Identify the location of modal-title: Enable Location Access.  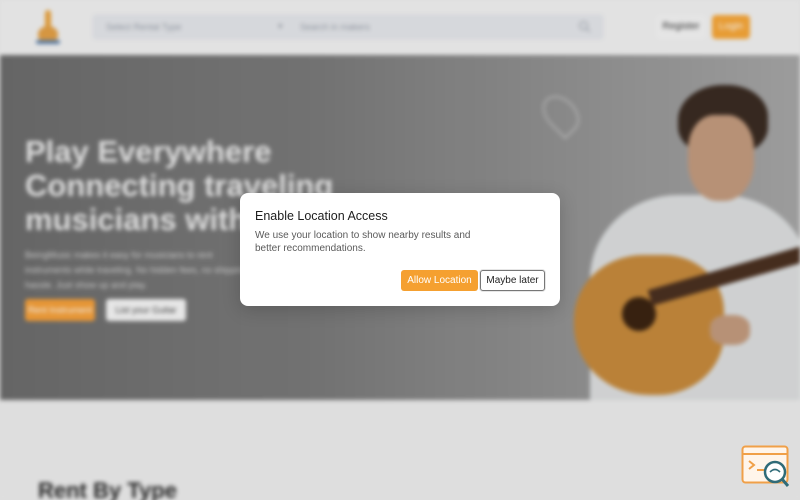
(321, 216).